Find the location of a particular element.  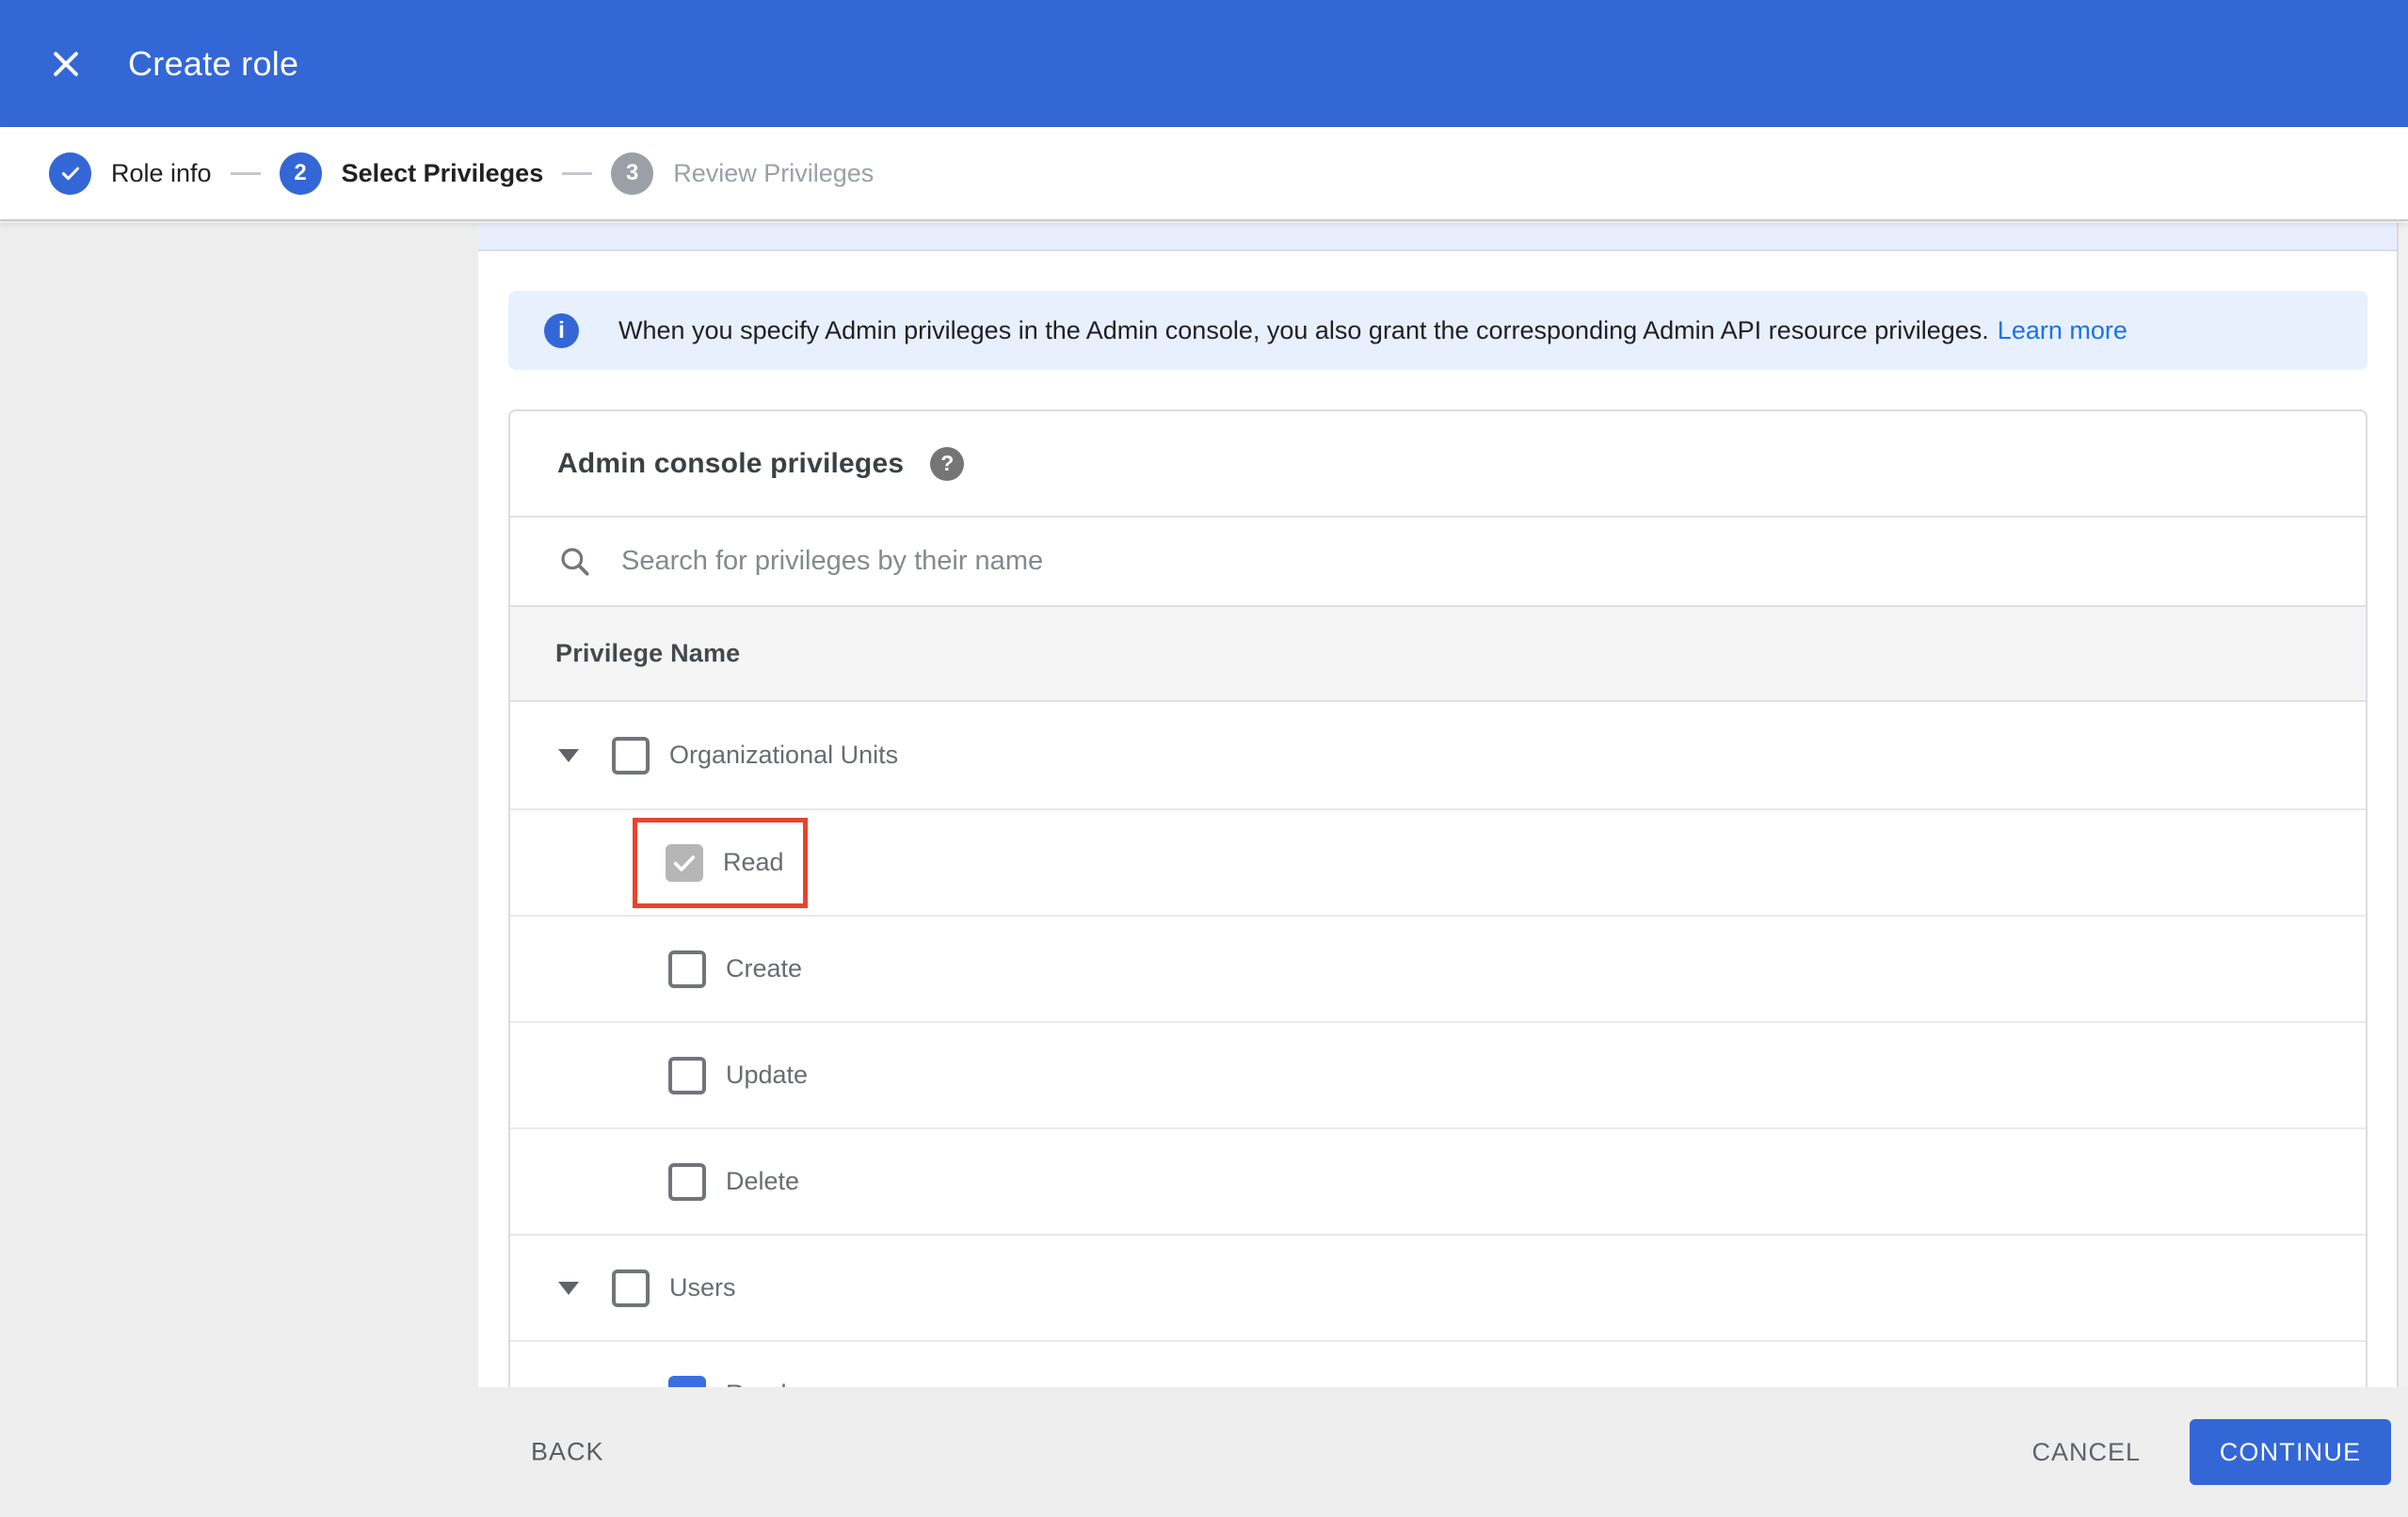

checkbox-update is located at coordinates (687, 1075).